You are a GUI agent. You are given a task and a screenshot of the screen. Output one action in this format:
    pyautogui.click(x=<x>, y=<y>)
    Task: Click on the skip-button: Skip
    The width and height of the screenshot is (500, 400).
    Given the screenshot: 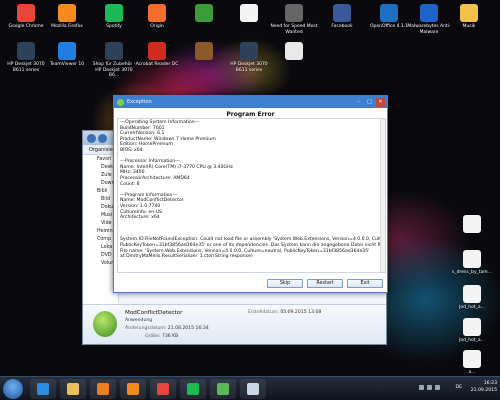 What is the action you would take?
    pyautogui.click(x=285, y=283)
    